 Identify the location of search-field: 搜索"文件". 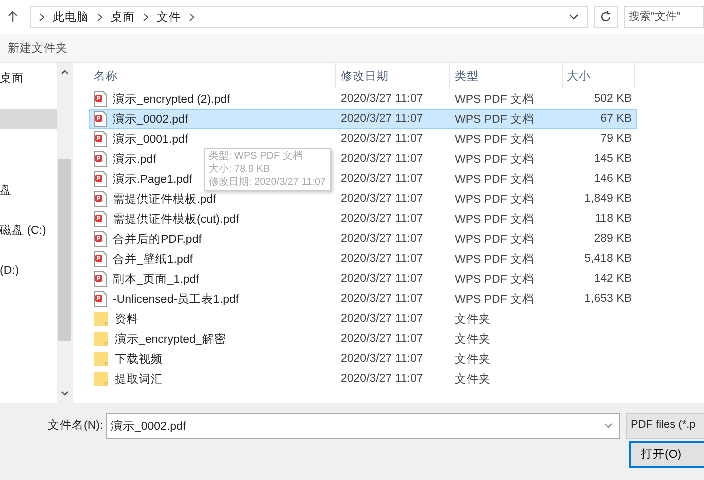
(664, 17).